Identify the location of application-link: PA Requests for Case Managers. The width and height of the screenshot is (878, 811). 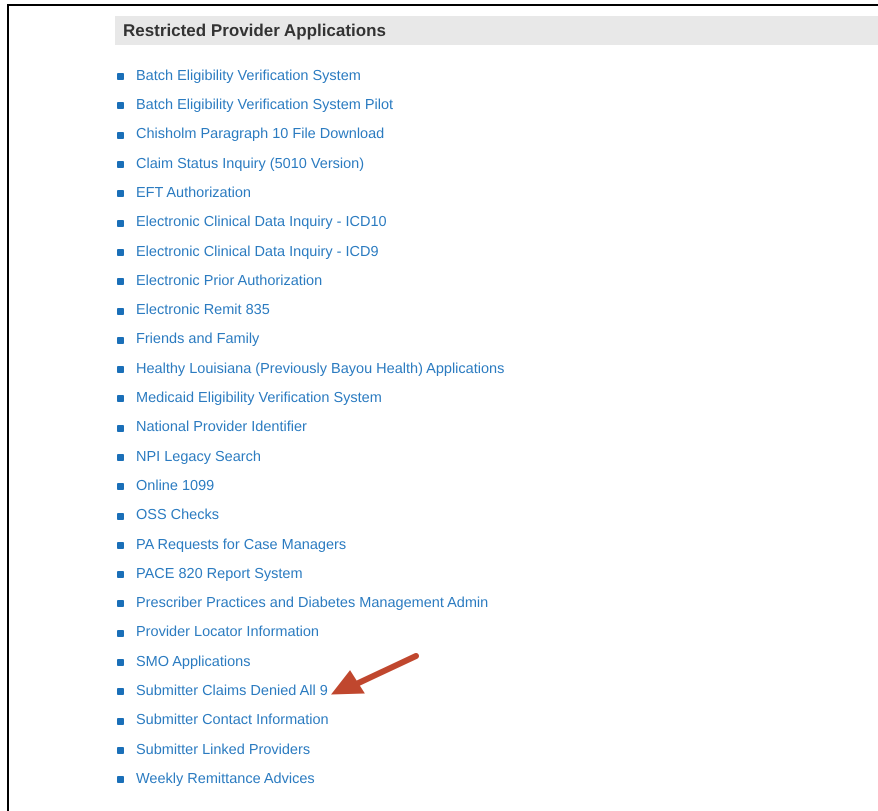
(241, 545).